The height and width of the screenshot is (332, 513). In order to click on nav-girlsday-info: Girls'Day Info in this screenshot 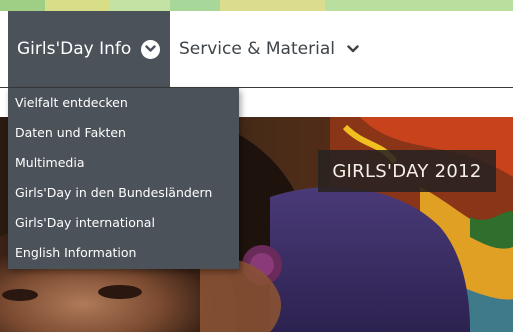, I will do `click(89, 49)`.